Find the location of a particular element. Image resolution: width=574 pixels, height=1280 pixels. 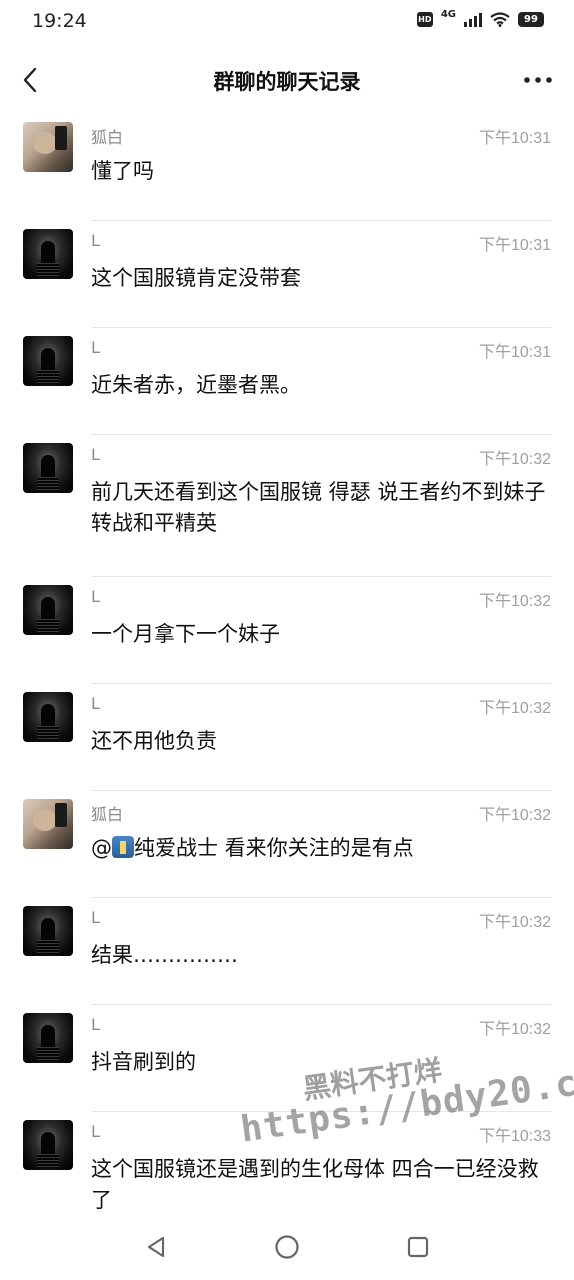

square-recents-icon is located at coordinates (418, 1247).